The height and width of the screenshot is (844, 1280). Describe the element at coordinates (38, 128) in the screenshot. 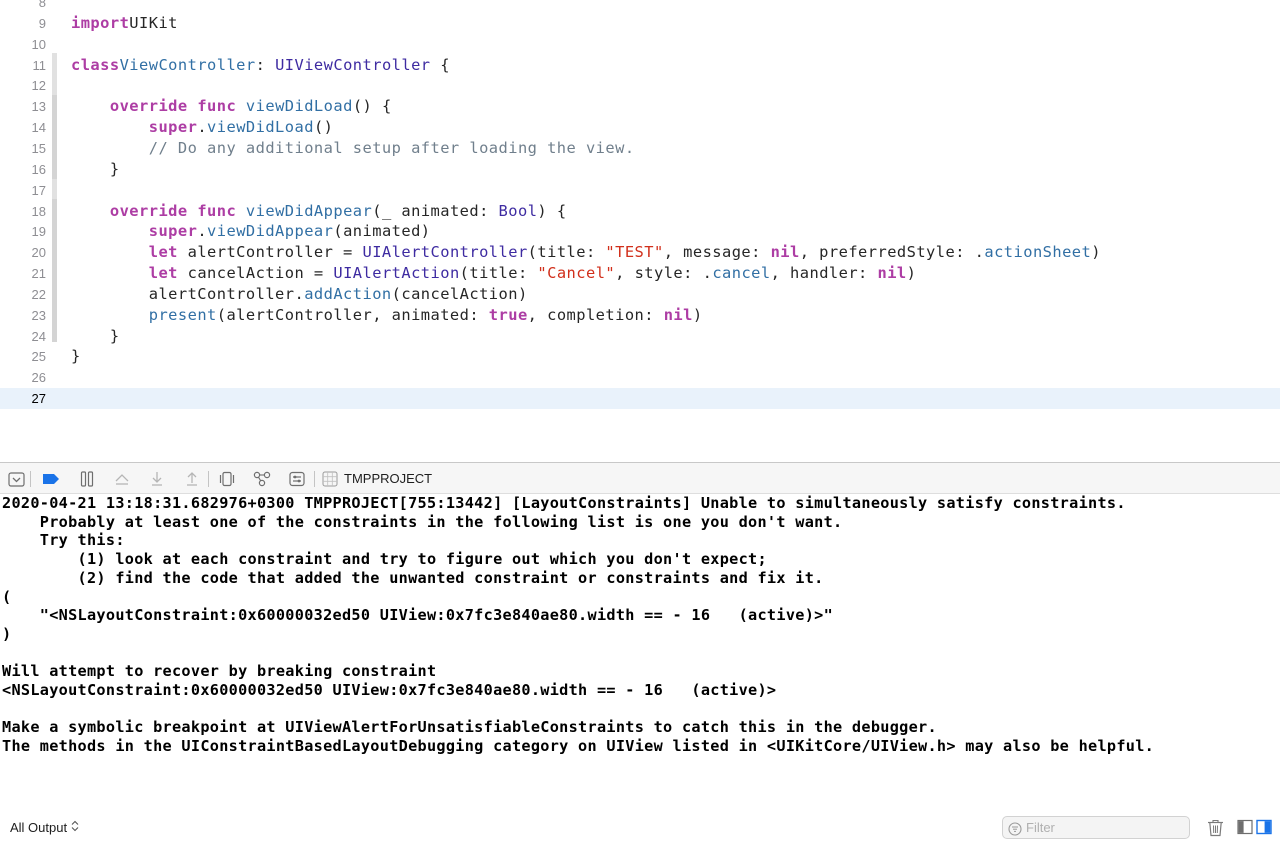

I see `line-number: 14` at that location.